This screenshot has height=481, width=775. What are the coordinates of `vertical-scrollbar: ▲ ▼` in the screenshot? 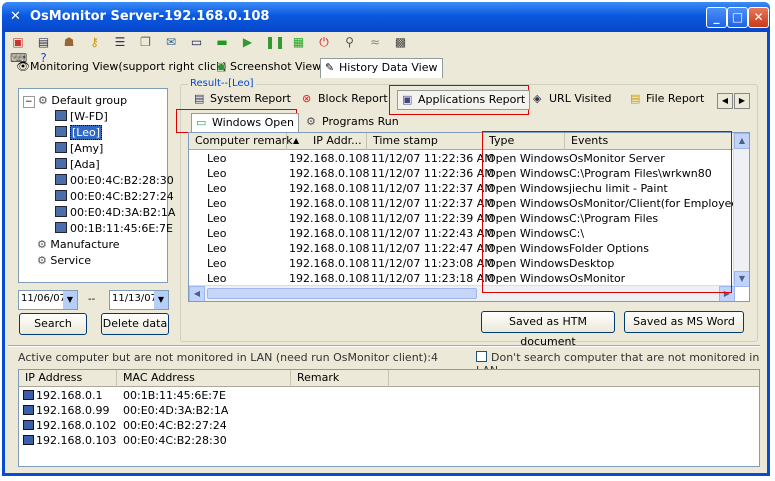 It's located at (741, 210).